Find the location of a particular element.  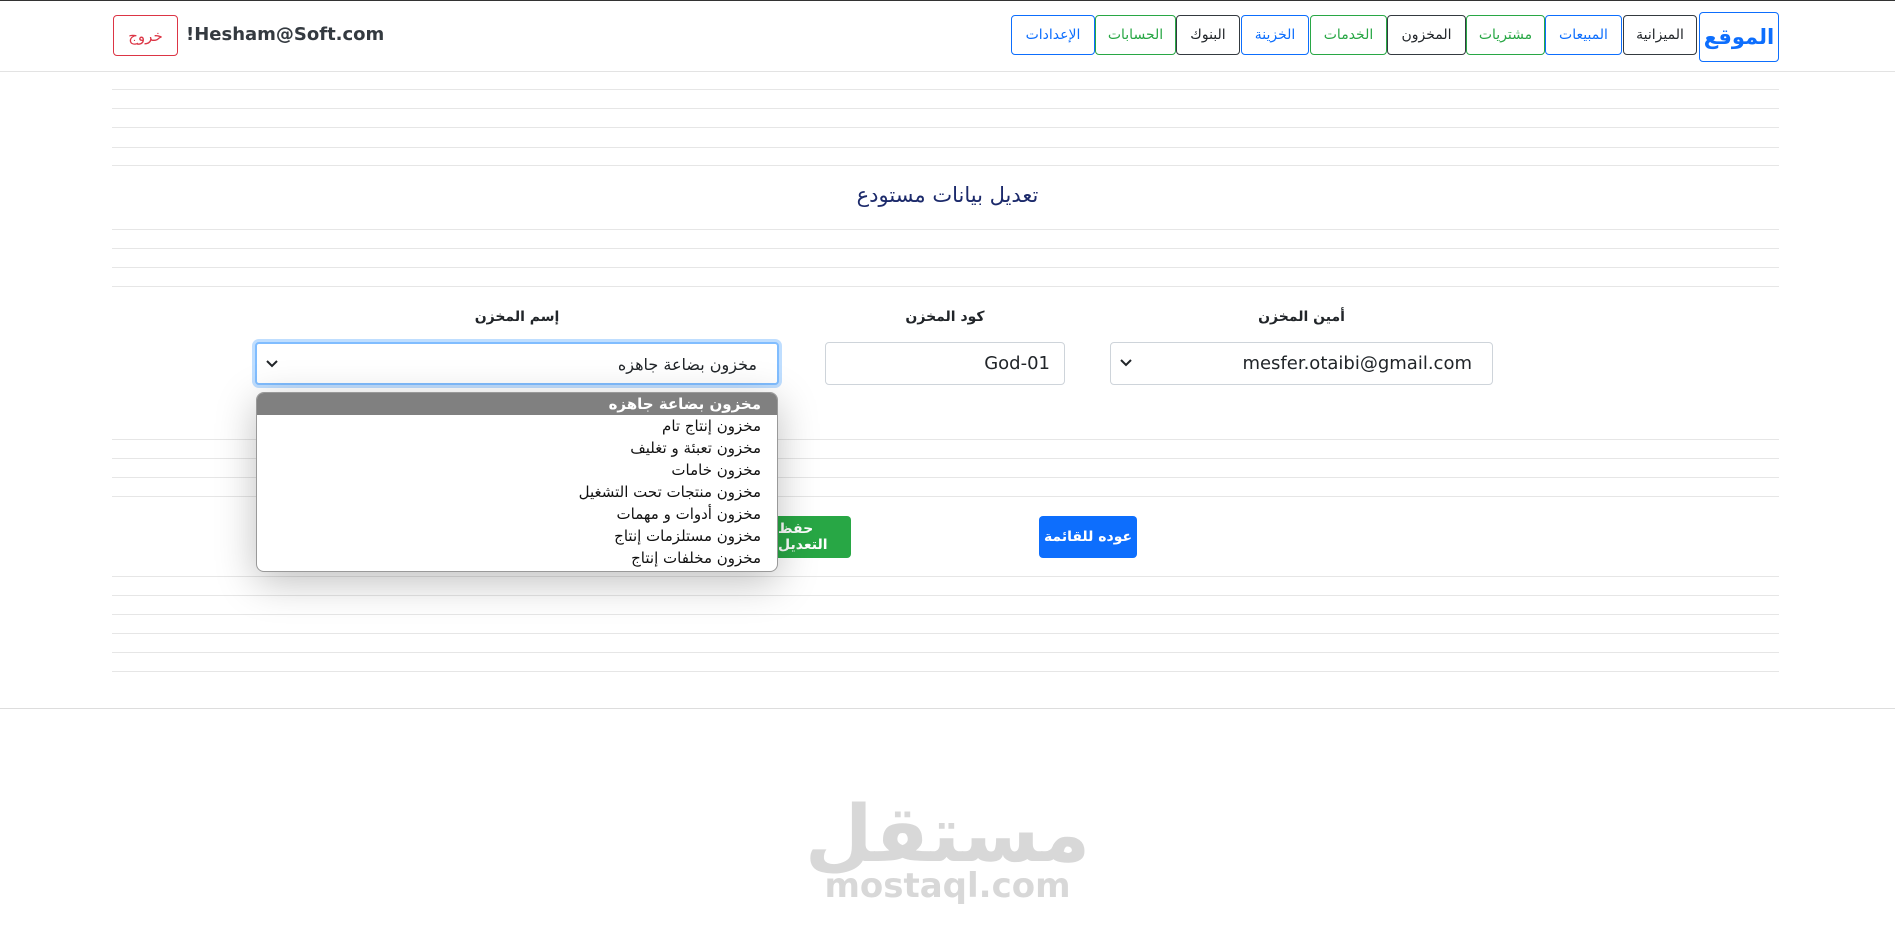

name-select: مخزون بضاعة جاهزه is located at coordinates (517, 363).